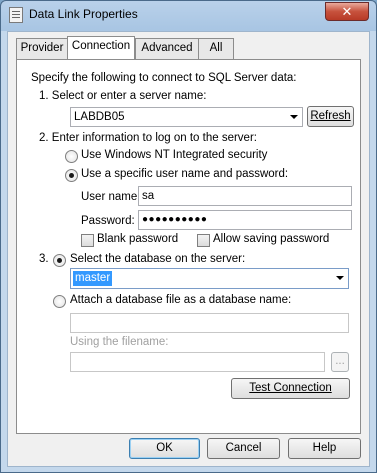 This screenshot has height=473, width=377. Describe the element at coordinates (59, 260) in the screenshot. I see `select-database-radio` at that location.